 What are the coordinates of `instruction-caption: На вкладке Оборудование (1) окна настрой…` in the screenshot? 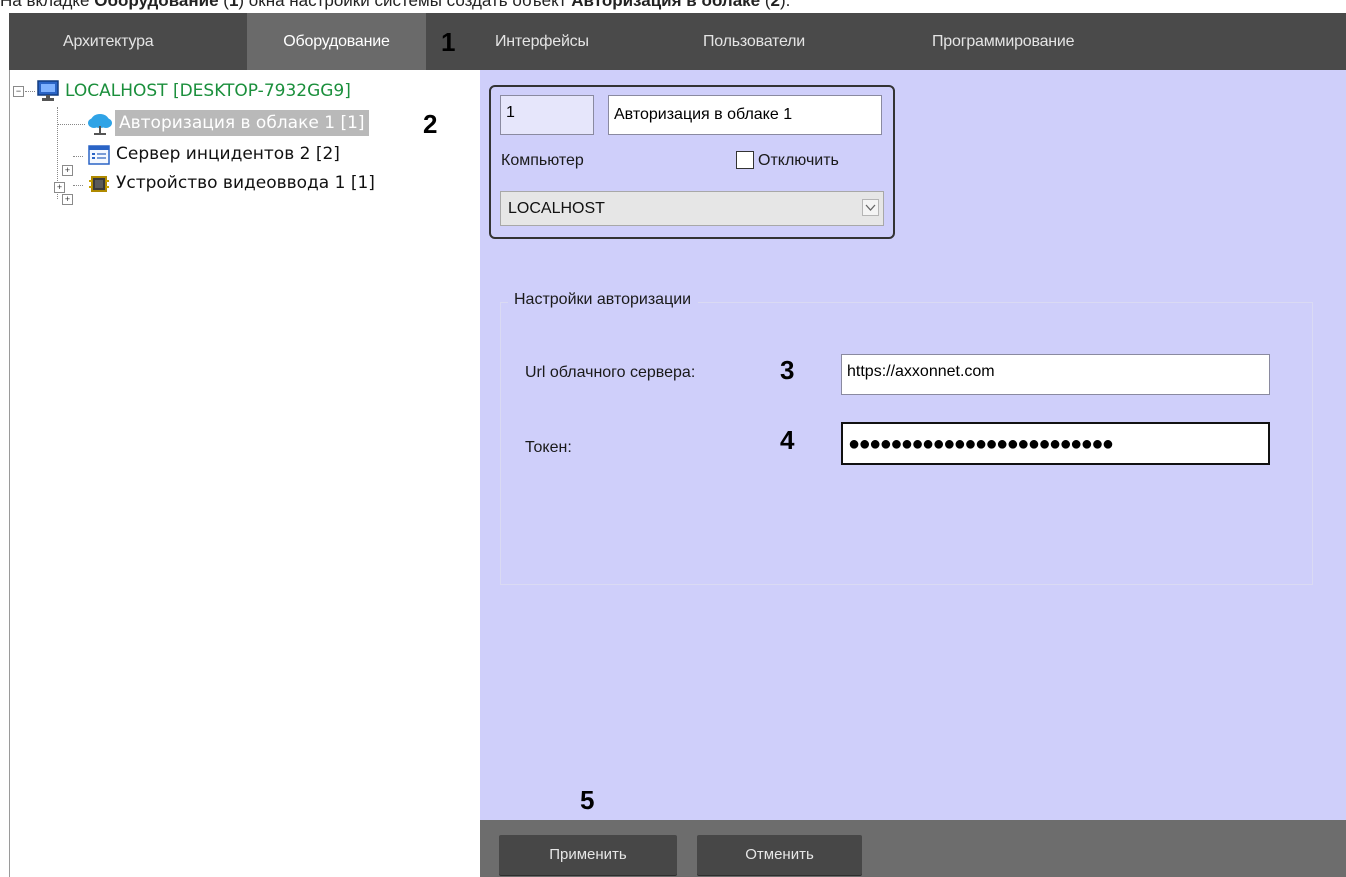 It's located at (673, 6).